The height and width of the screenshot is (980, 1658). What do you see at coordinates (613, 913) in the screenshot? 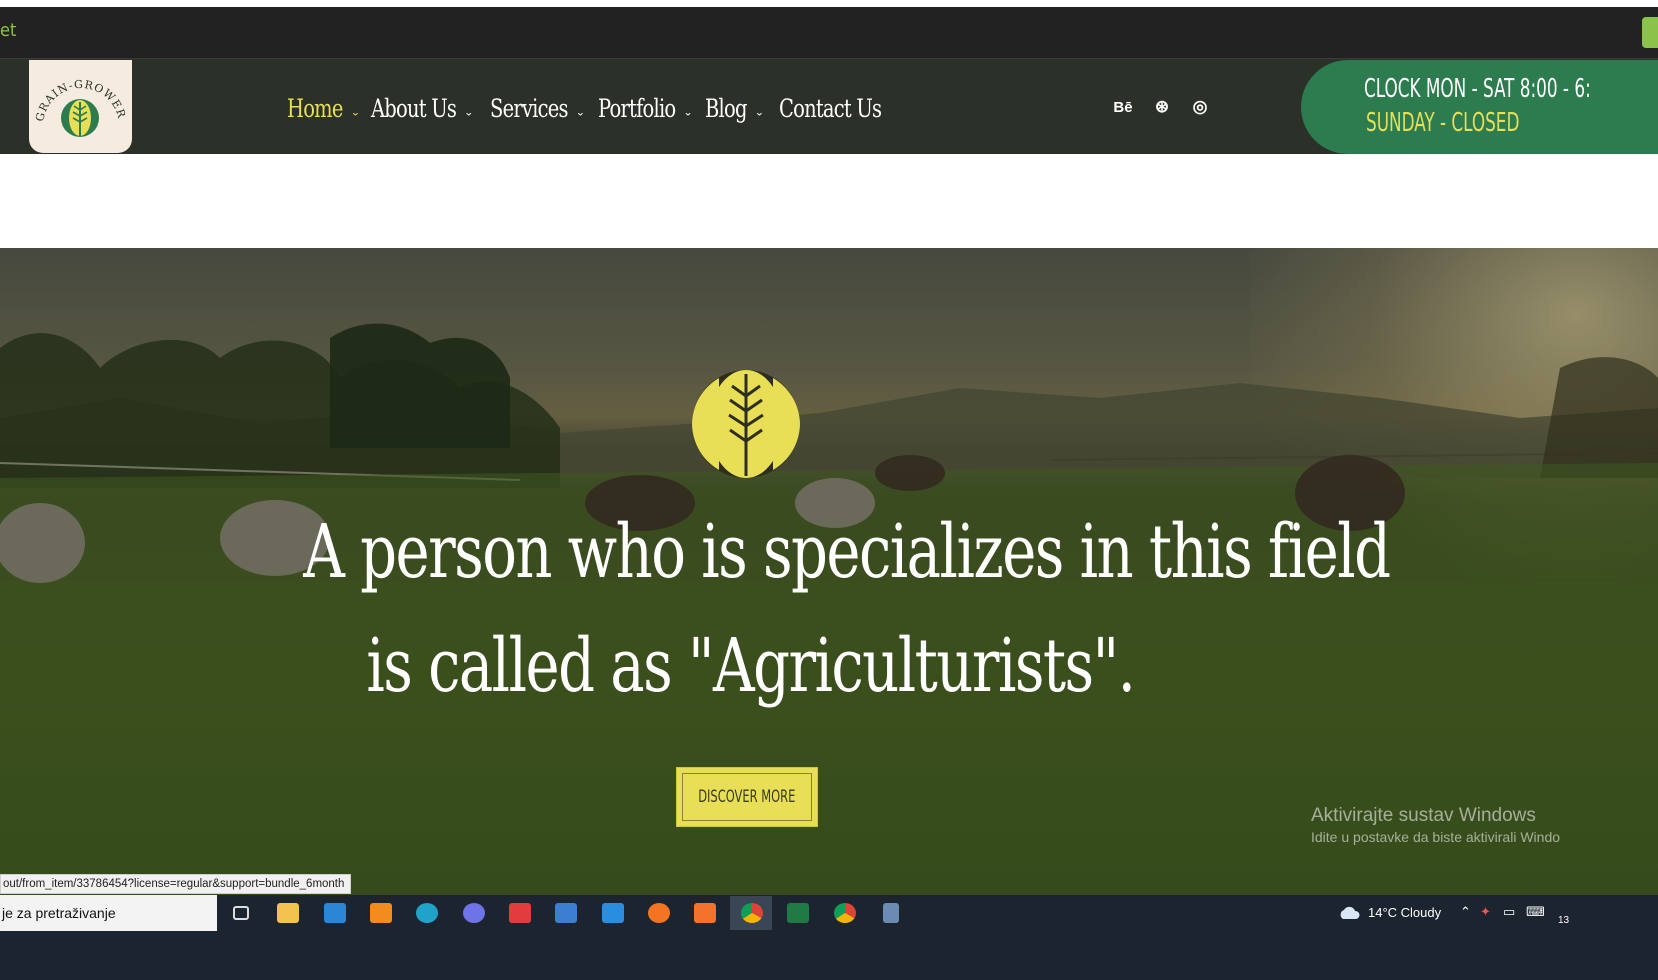
I see `vscode-icon` at bounding box center [613, 913].